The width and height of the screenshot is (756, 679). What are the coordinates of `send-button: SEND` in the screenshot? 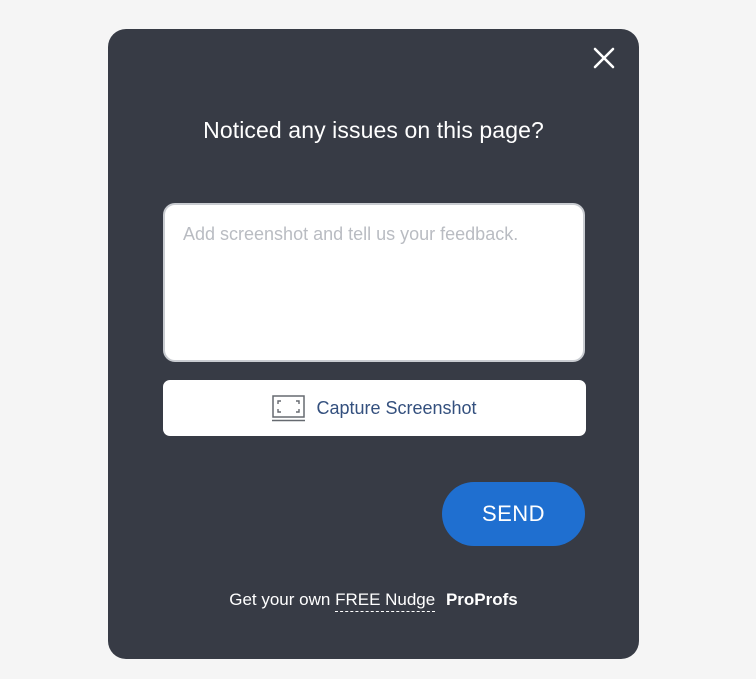 It's located at (513, 514).